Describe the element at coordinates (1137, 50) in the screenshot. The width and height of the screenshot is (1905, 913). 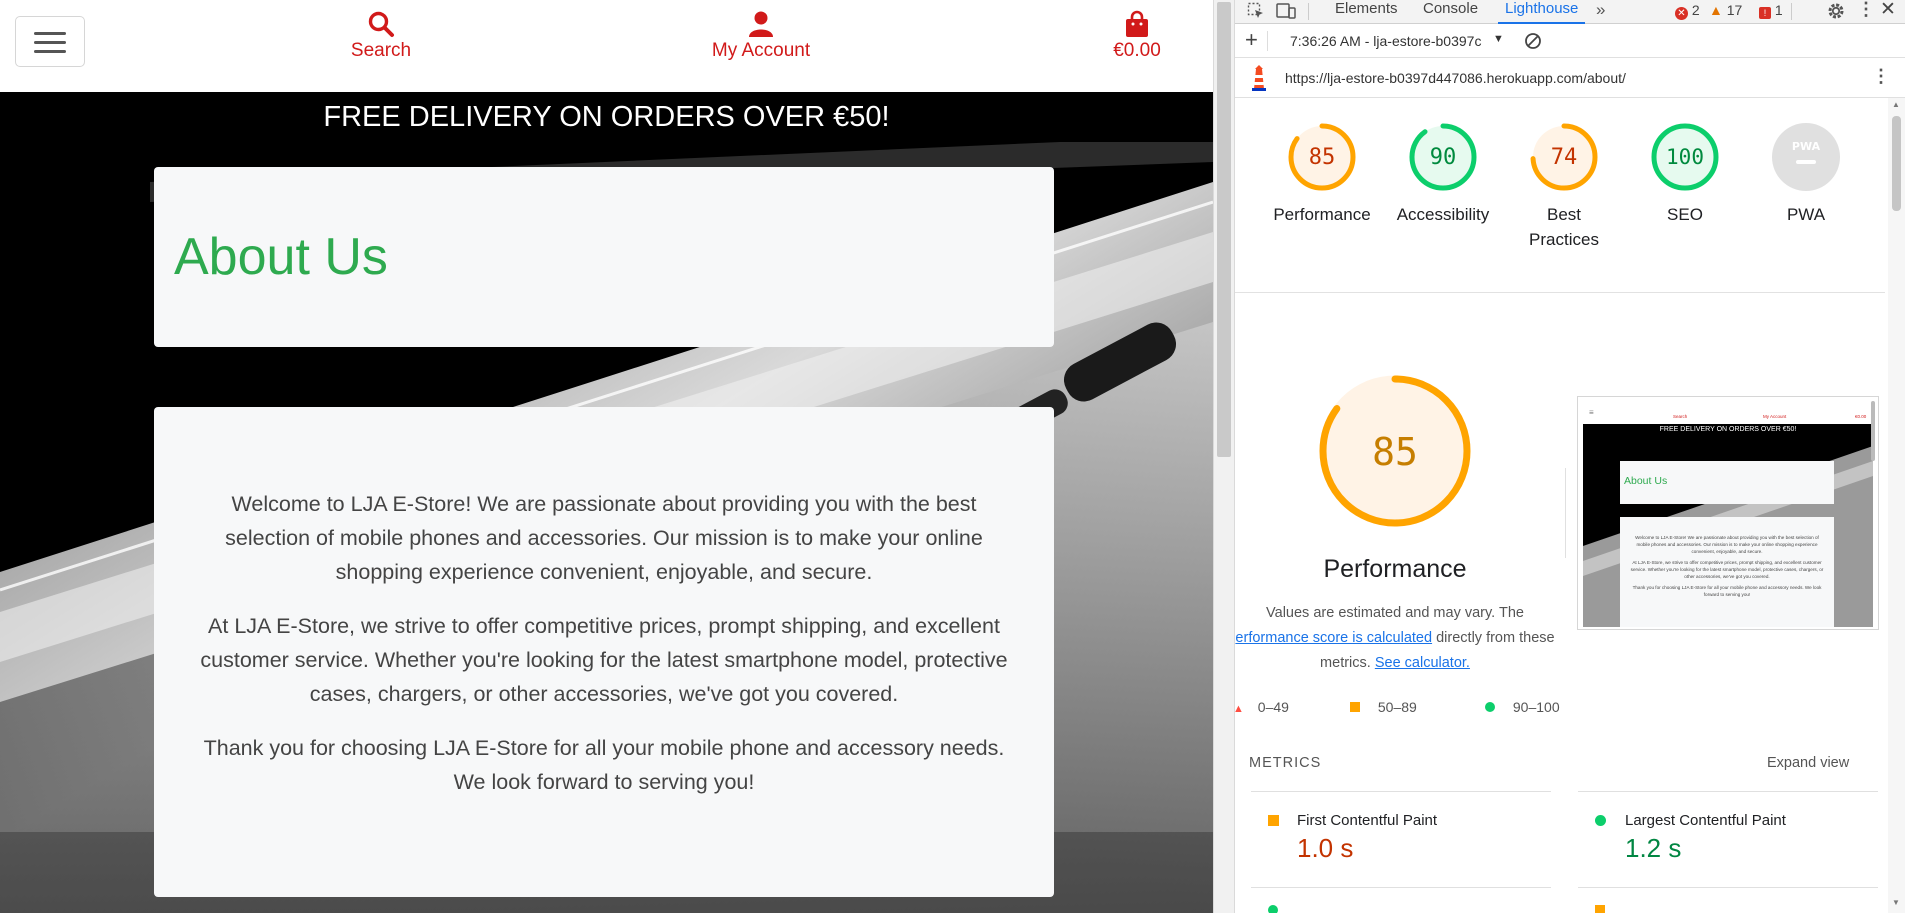
I see `nav-cart-total: €0.00` at that location.